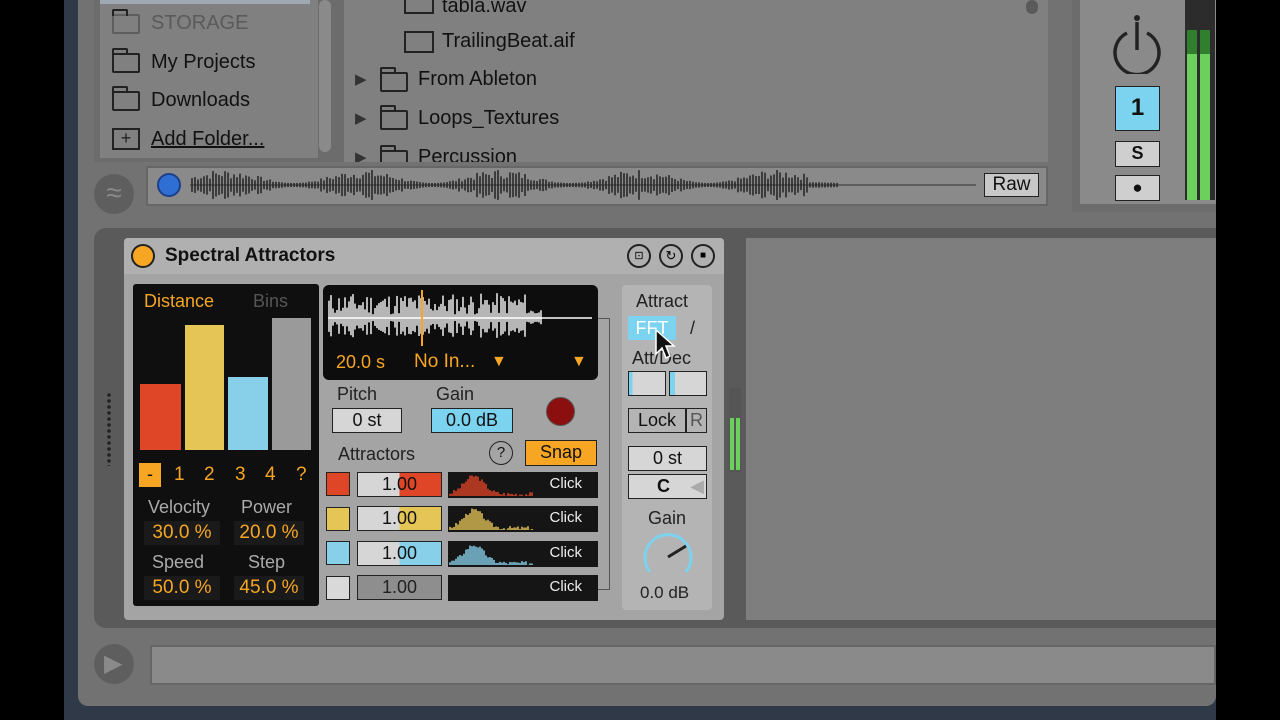 The image size is (1280, 720). What do you see at coordinates (499, 362) in the screenshot?
I see `input-dropdown-arrow-icon: ▼` at bounding box center [499, 362].